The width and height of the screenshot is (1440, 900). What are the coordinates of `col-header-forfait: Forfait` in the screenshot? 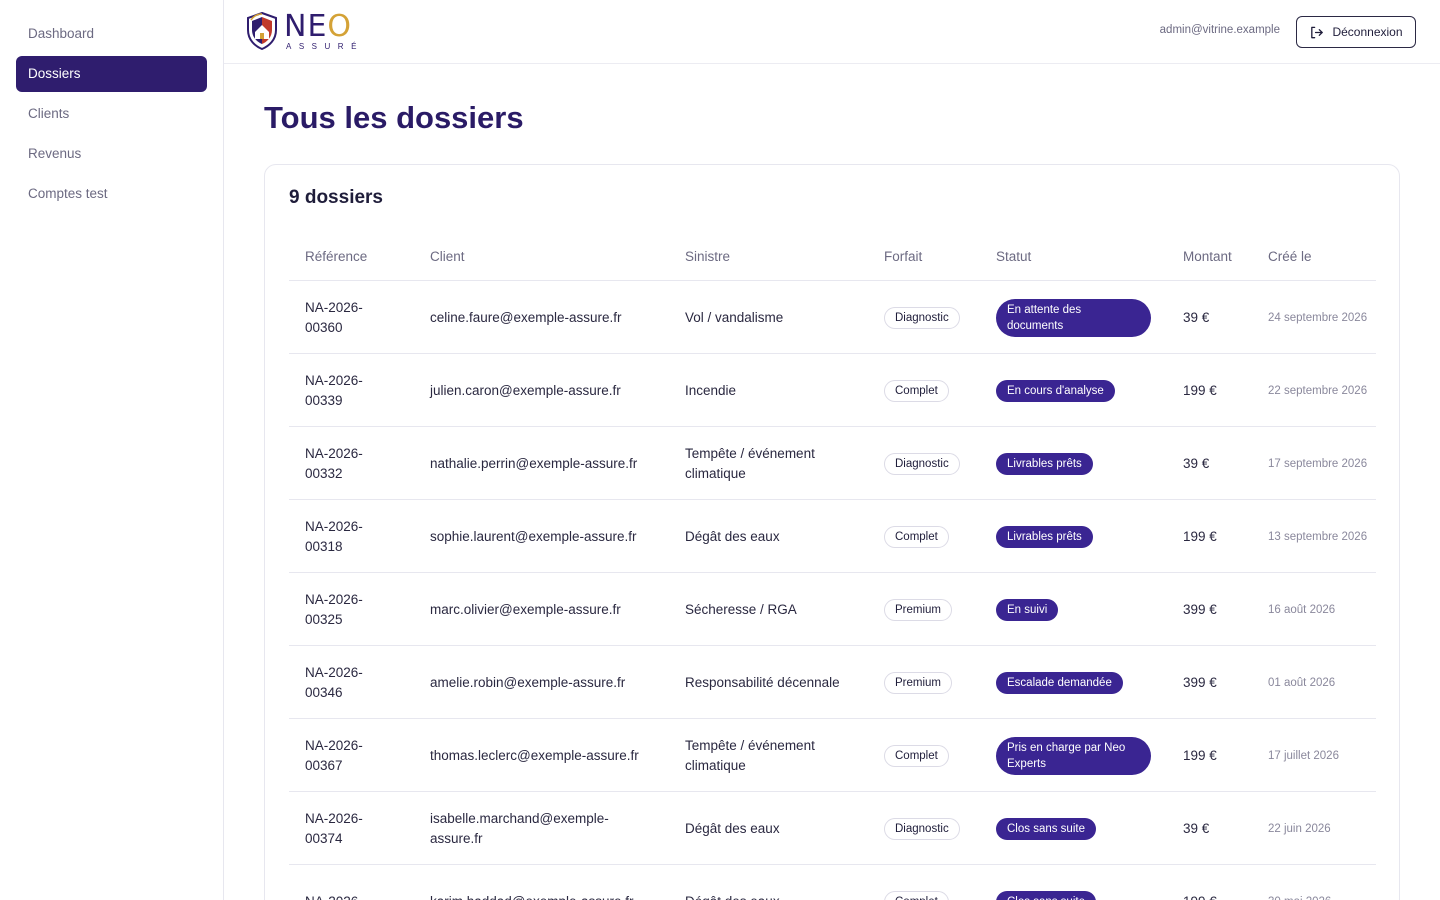 It's located at (903, 256).